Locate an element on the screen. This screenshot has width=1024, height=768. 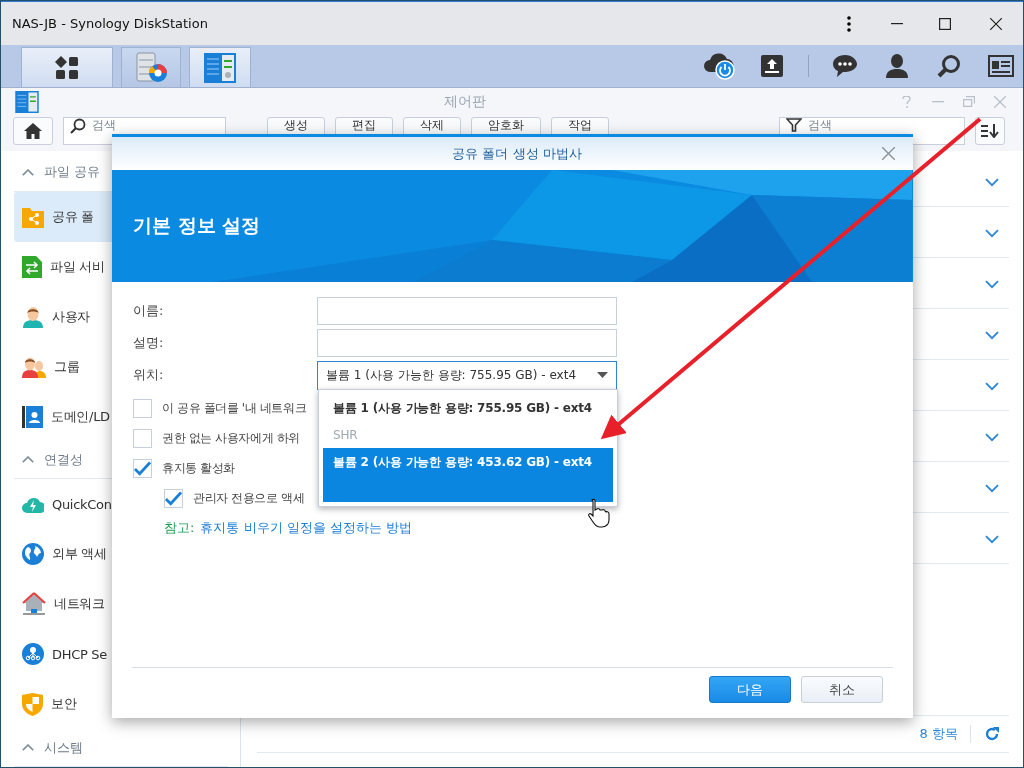
field-label: 위치: is located at coordinates (149, 375).